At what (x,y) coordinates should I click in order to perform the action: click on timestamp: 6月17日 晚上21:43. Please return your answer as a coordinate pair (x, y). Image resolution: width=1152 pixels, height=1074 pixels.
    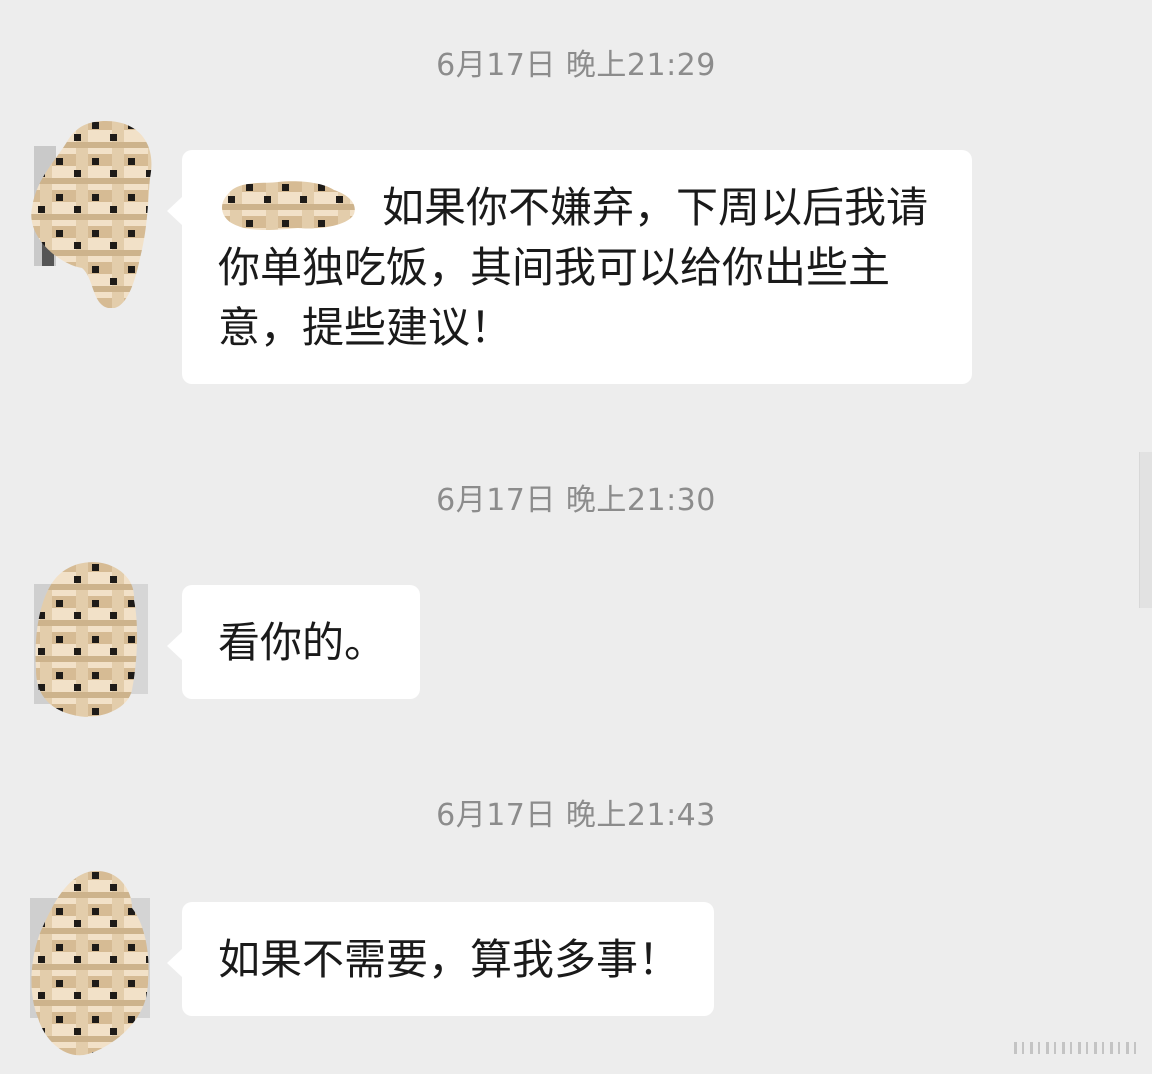
    Looking at the image, I should click on (576, 815).